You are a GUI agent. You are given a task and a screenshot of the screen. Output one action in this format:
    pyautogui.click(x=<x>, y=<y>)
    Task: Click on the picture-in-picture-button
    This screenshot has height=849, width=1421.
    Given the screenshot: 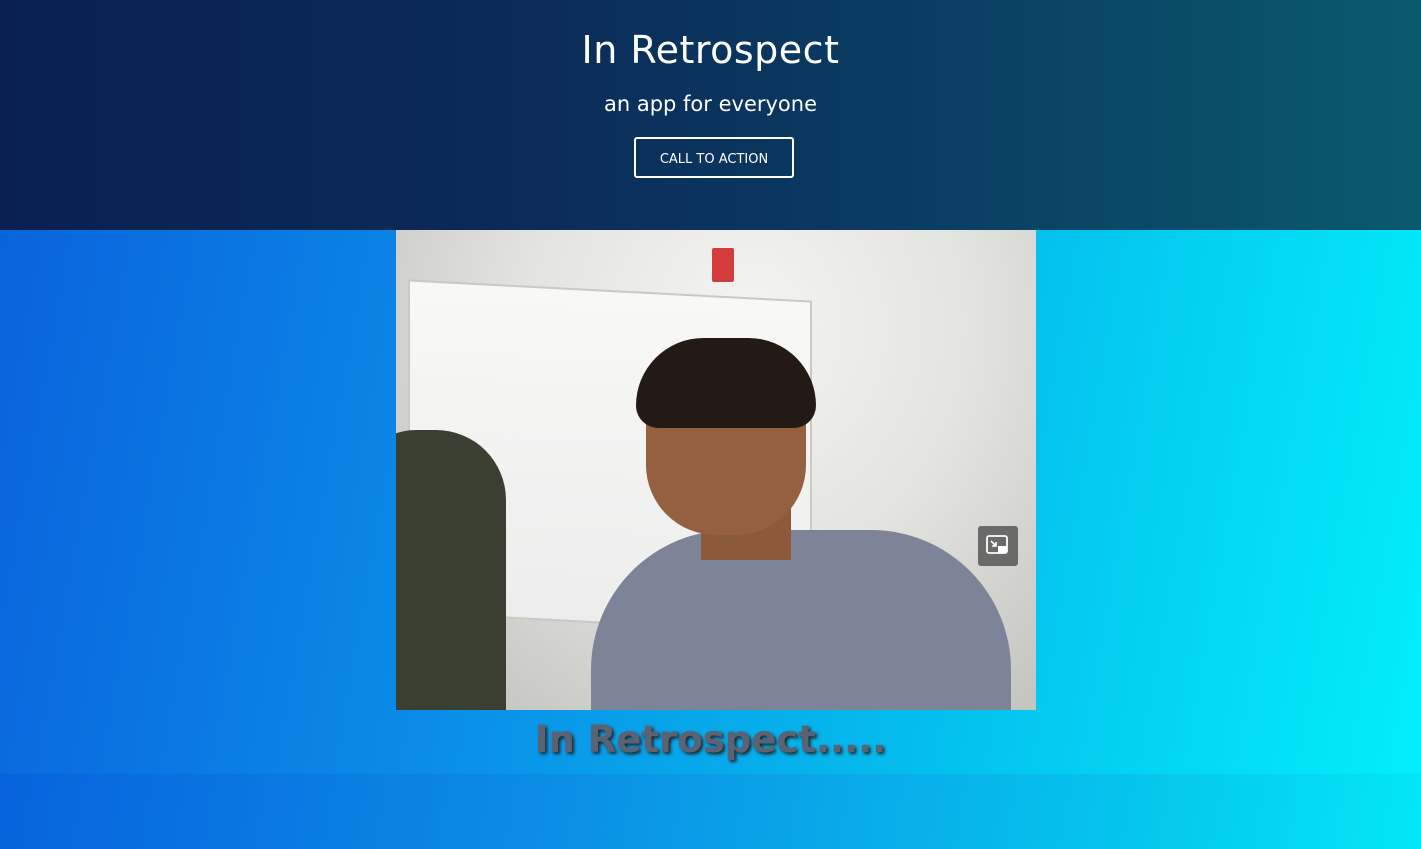 What is the action you would take?
    pyautogui.click(x=998, y=546)
    